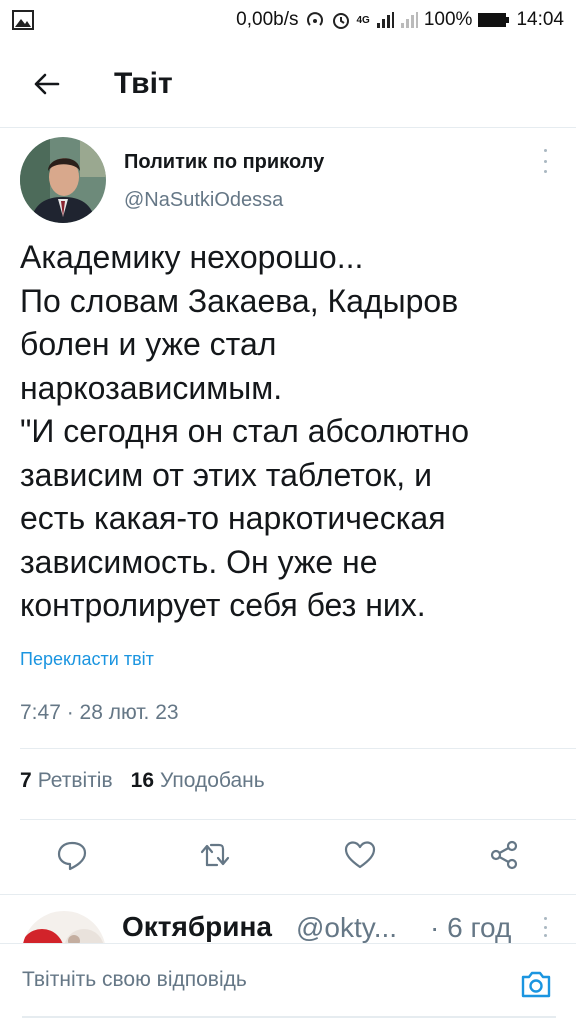 The width and height of the screenshot is (576, 1024). I want to click on heart-icon, so click(360, 855).